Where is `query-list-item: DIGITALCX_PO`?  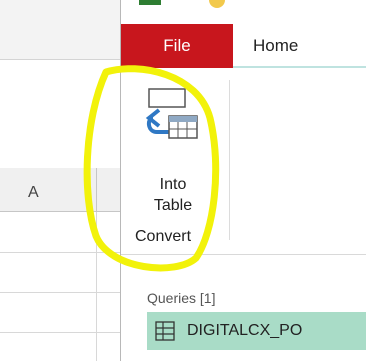 query-list-item: DIGITALCX_PO is located at coordinates (256, 331).